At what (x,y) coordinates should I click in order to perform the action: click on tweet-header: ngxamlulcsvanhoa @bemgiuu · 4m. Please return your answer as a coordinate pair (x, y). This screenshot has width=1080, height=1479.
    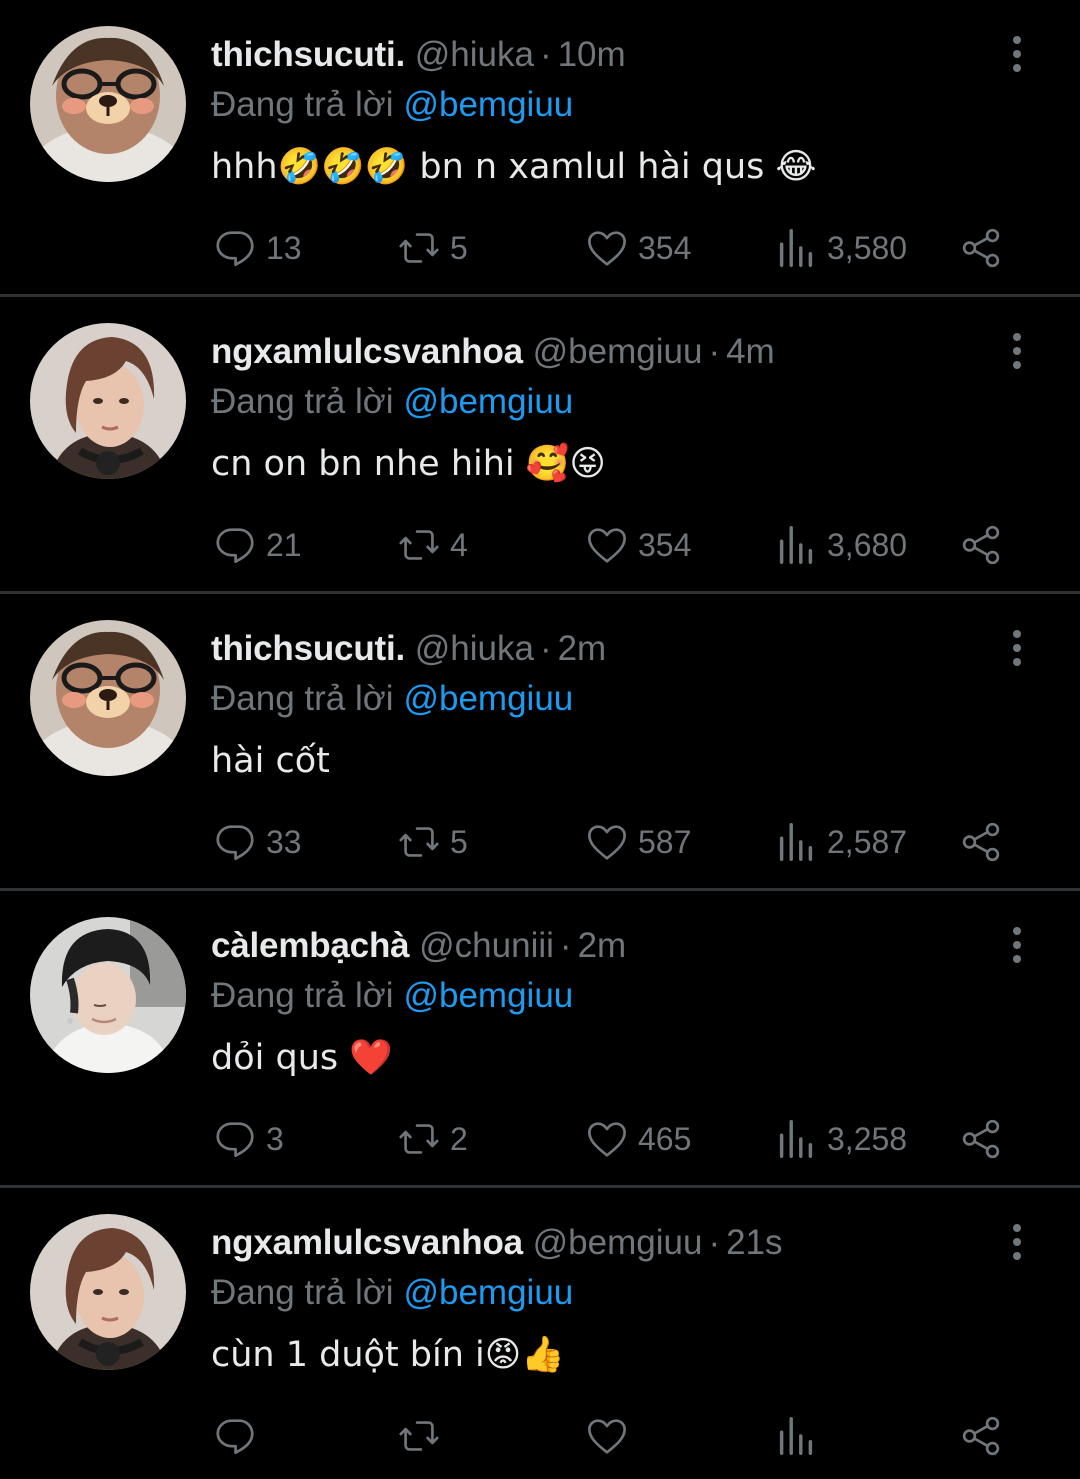
    Looking at the image, I should click on (493, 352).